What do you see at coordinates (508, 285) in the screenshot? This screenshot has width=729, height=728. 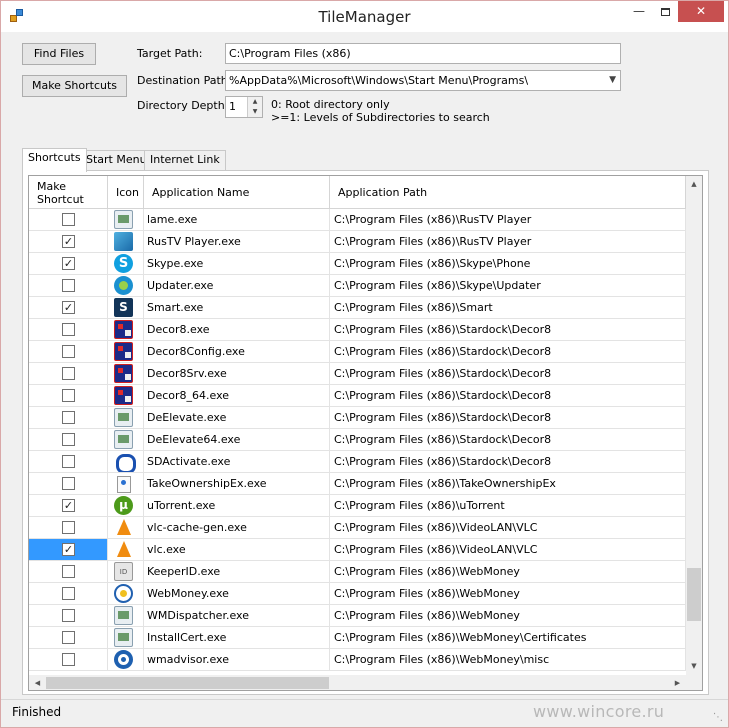 I see `application-path-cell: C:\Program Files (x86)\Skype\Updater` at bounding box center [508, 285].